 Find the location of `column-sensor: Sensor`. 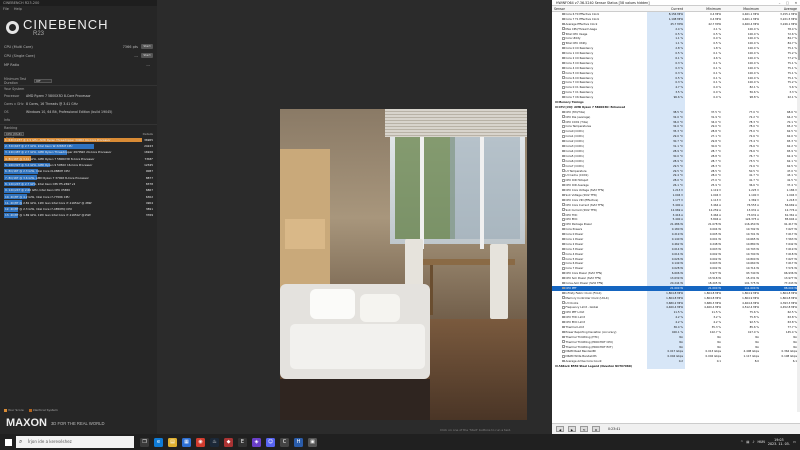

column-sensor: Sensor is located at coordinates (599, 8).